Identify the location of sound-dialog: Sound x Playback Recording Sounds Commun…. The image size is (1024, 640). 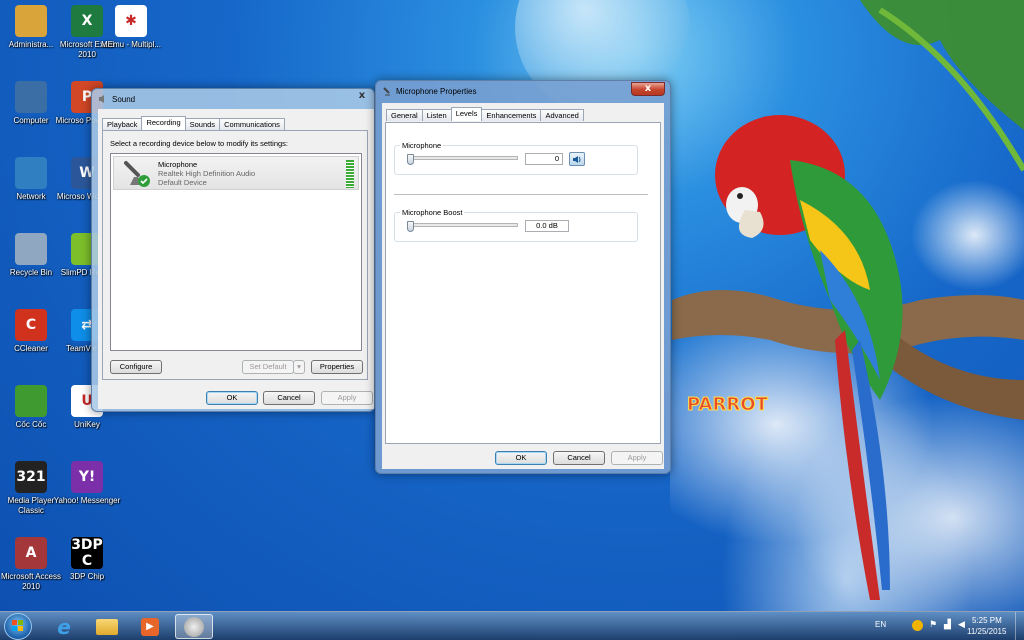
(233, 250).